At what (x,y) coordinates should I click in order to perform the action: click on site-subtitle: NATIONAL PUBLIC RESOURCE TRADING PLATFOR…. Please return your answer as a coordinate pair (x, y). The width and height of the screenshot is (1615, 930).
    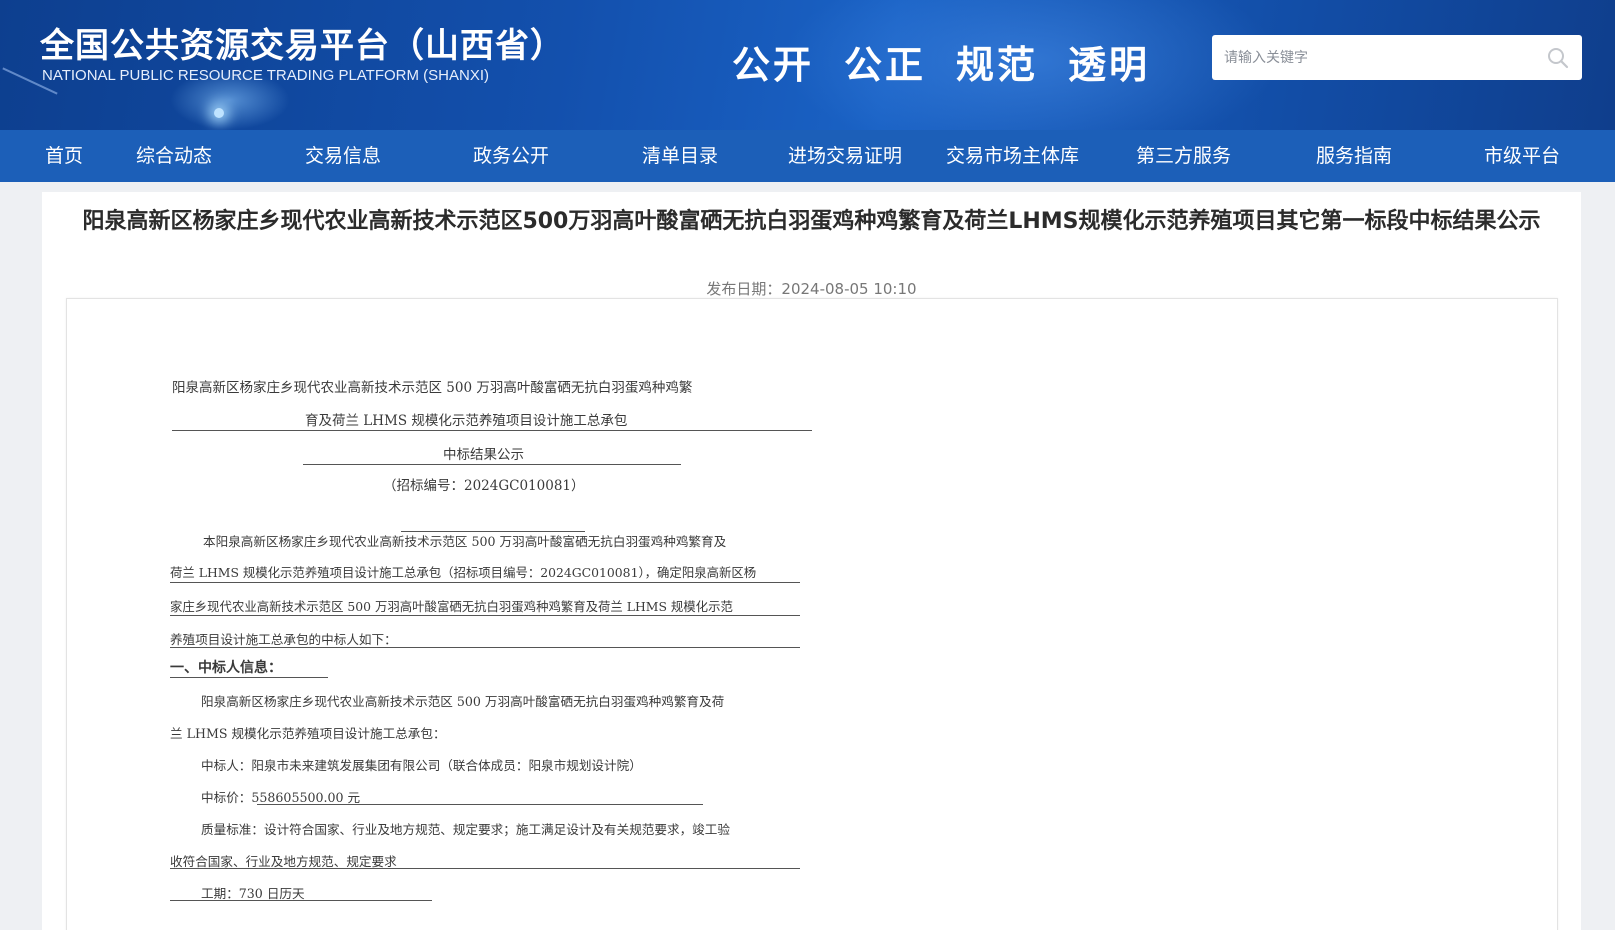
    Looking at the image, I should click on (266, 75).